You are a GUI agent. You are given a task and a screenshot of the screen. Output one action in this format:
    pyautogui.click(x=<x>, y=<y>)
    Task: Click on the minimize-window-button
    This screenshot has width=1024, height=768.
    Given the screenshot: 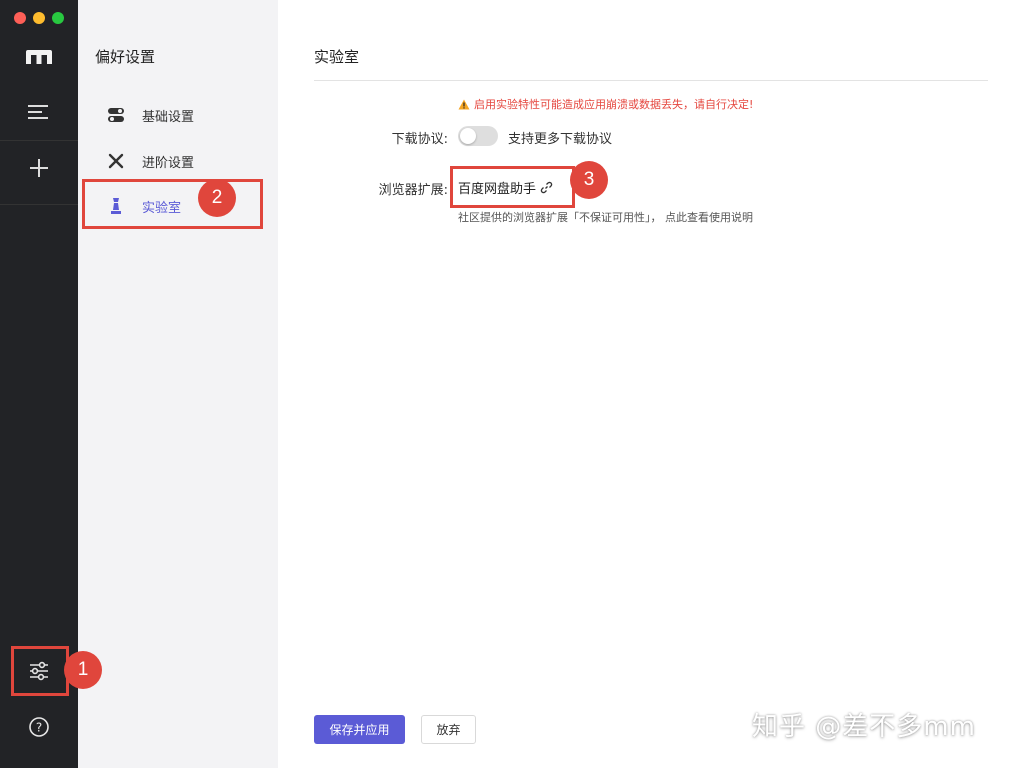 What is the action you would take?
    pyautogui.click(x=39, y=18)
    